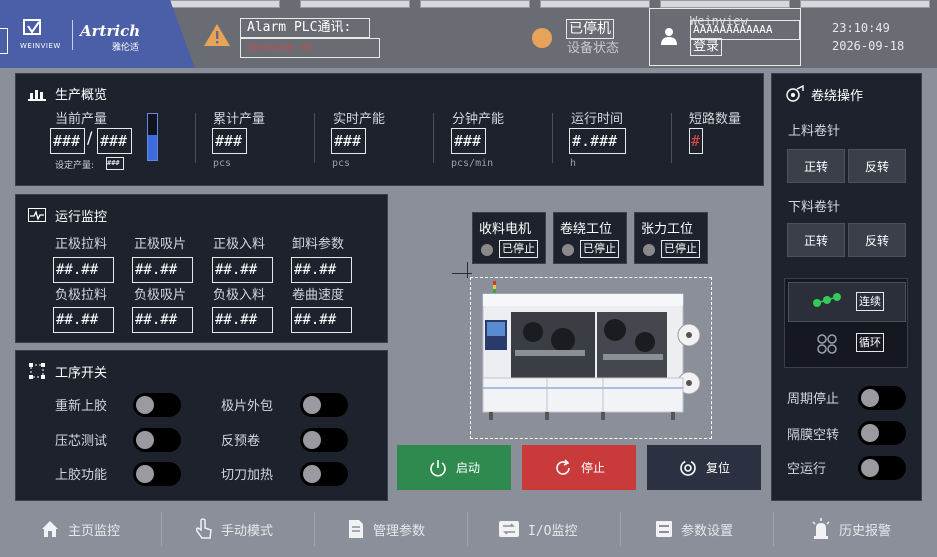  Describe the element at coordinates (94, 531) in the screenshot. I see `nav-label: 主页监控` at that location.